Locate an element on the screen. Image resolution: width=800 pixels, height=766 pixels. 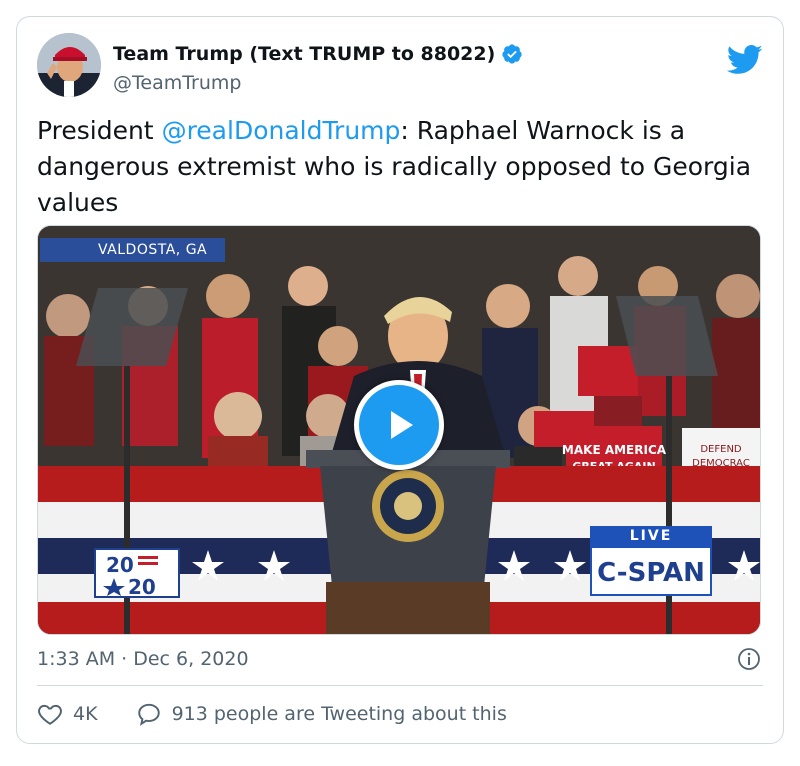
mention-link: @realDonaldTrump is located at coordinates (281, 130).